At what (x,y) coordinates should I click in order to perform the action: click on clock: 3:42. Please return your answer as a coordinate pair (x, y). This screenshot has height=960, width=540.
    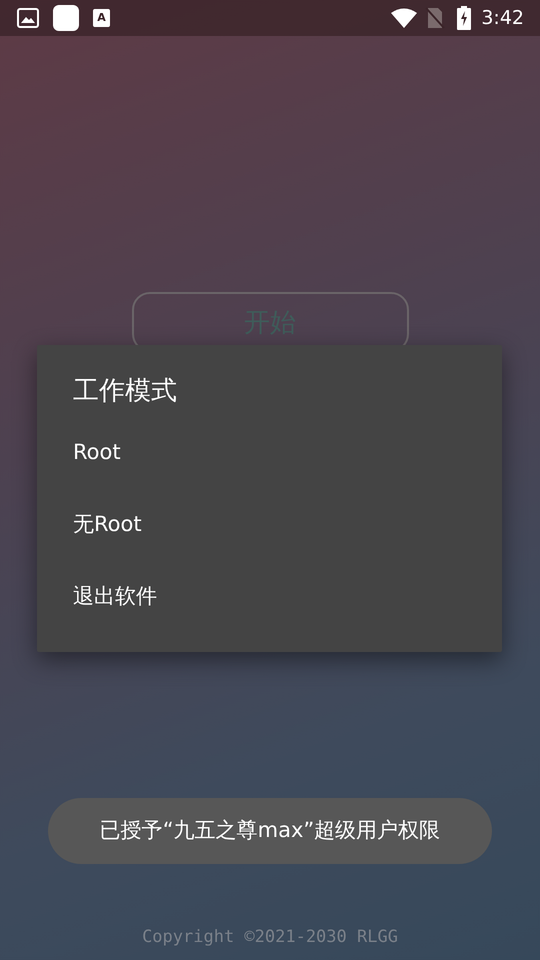
    Looking at the image, I should click on (502, 18).